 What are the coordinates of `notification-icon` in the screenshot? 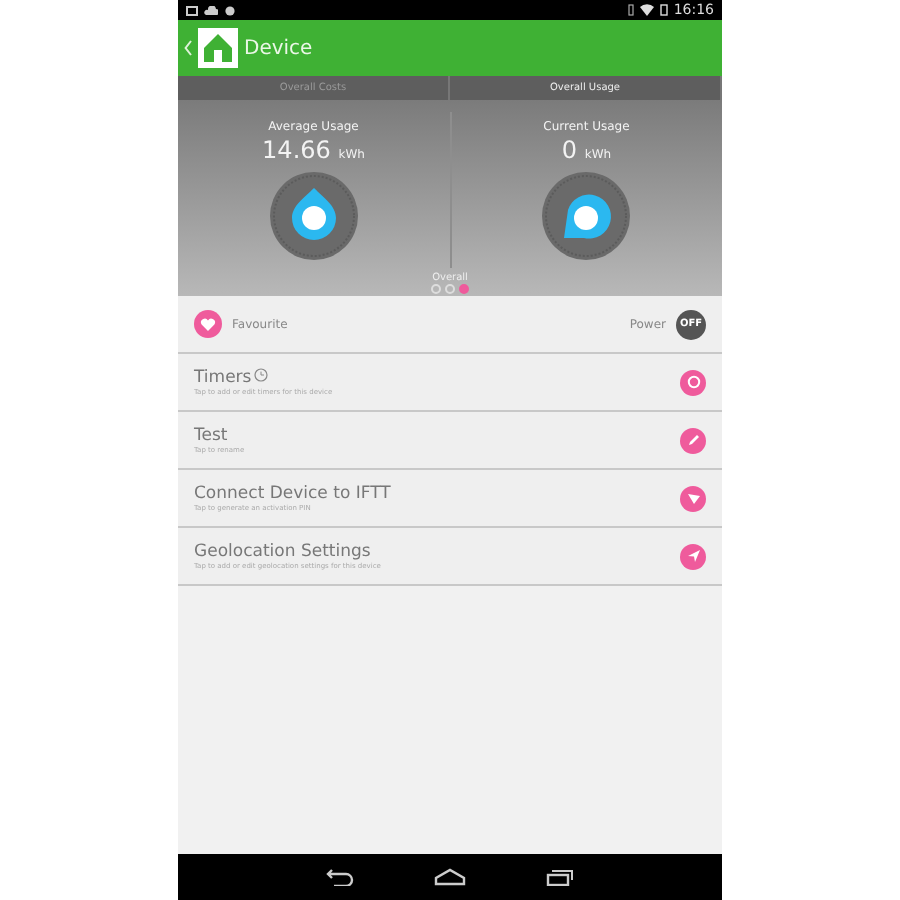 It's located at (230, 10).